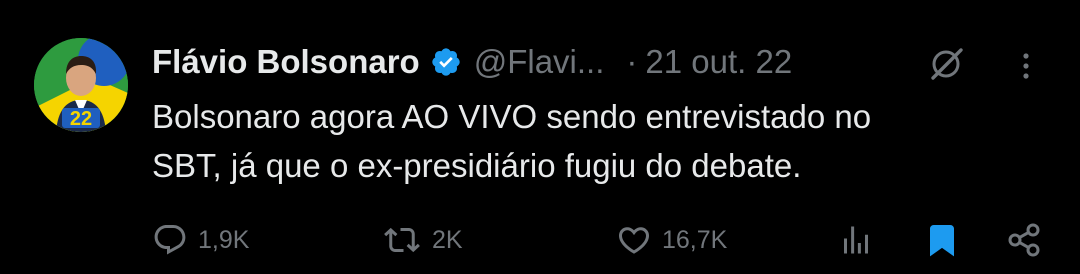 The height and width of the screenshot is (274, 1080). What do you see at coordinates (946, 64) in the screenshot?
I see `grok-icon` at bounding box center [946, 64].